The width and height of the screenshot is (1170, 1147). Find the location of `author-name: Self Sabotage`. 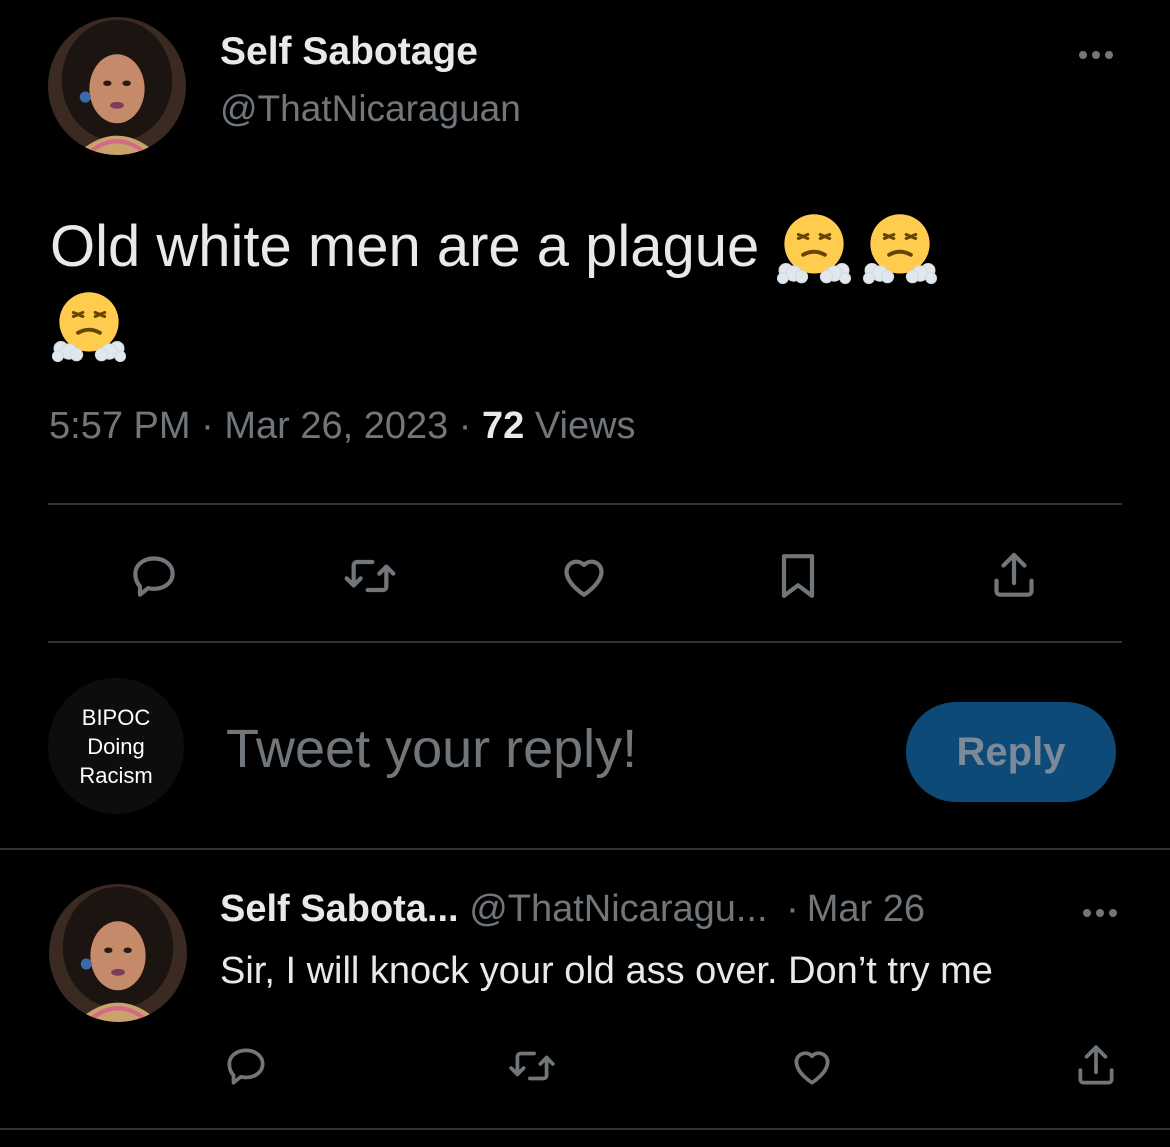

author-name: Self Sabotage is located at coordinates (349, 52).